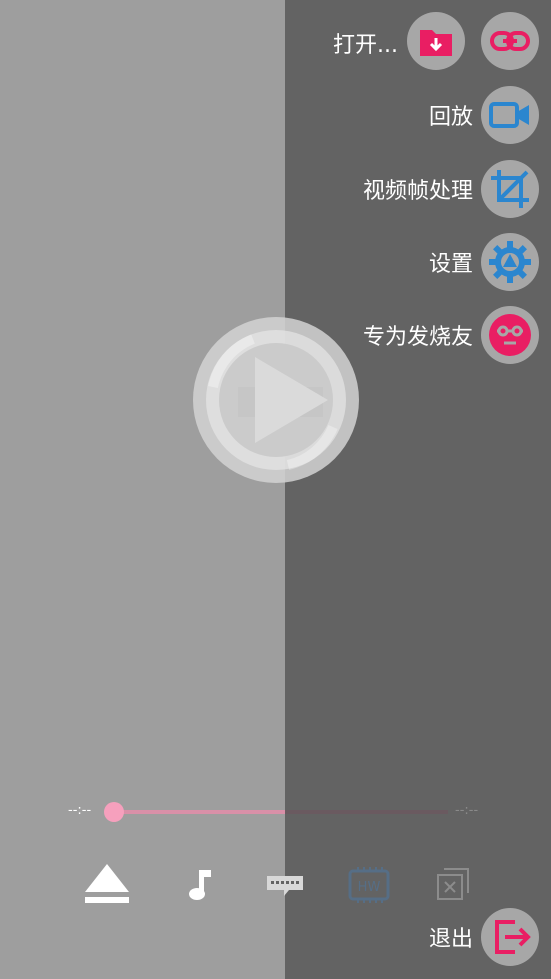  What do you see at coordinates (369, 887) in the screenshot?
I see `hw-label: HW` at bounding box center [369, 887].